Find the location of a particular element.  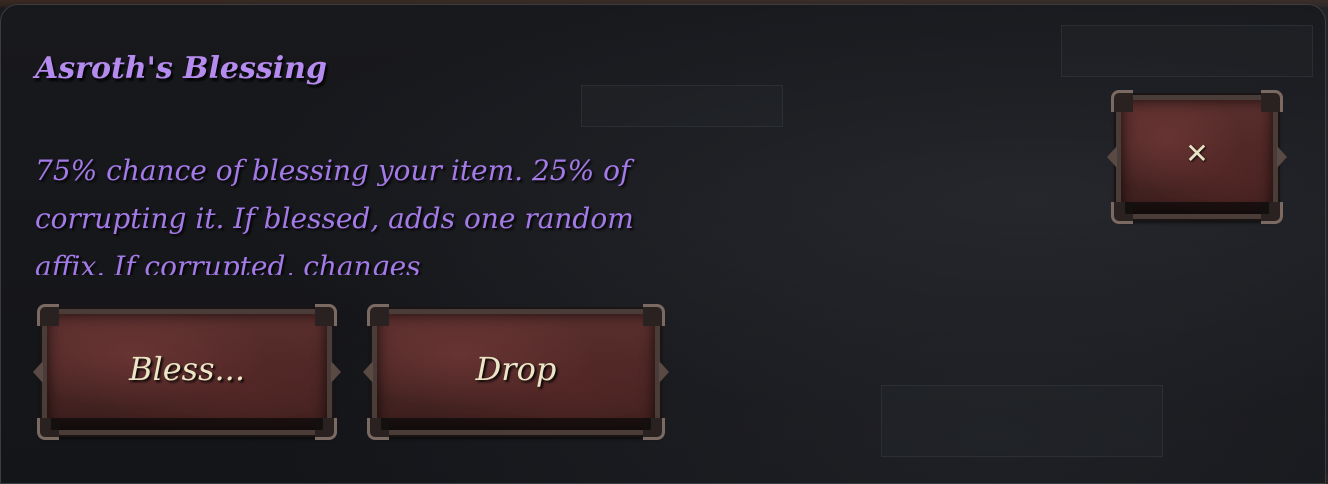

dialog-title: Asroth's Blessing is located at coordinates (181, 68).